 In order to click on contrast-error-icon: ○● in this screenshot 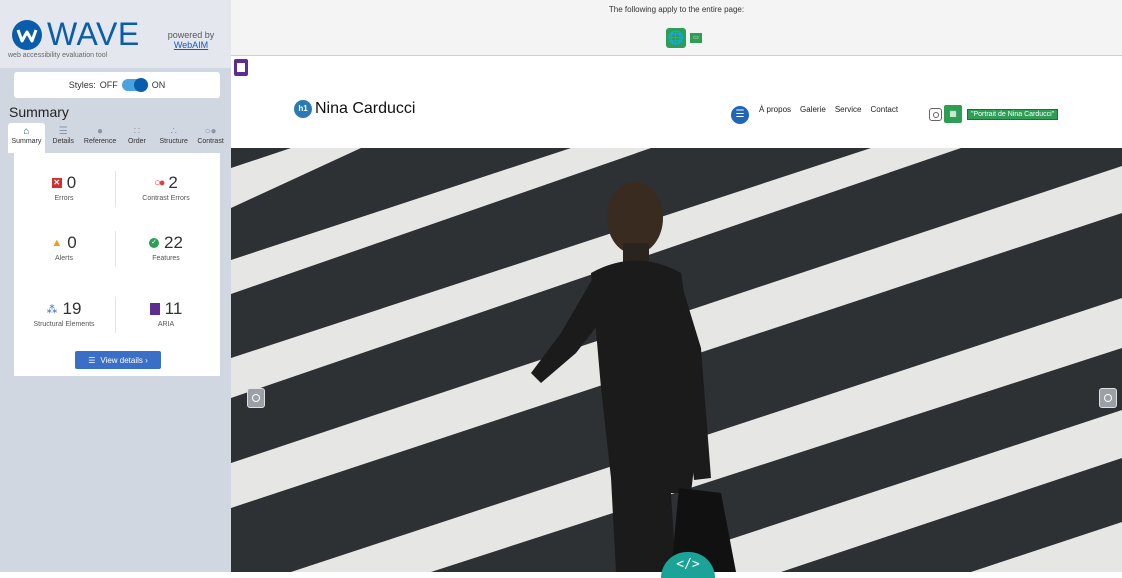, I will do `click(159, 183)`.